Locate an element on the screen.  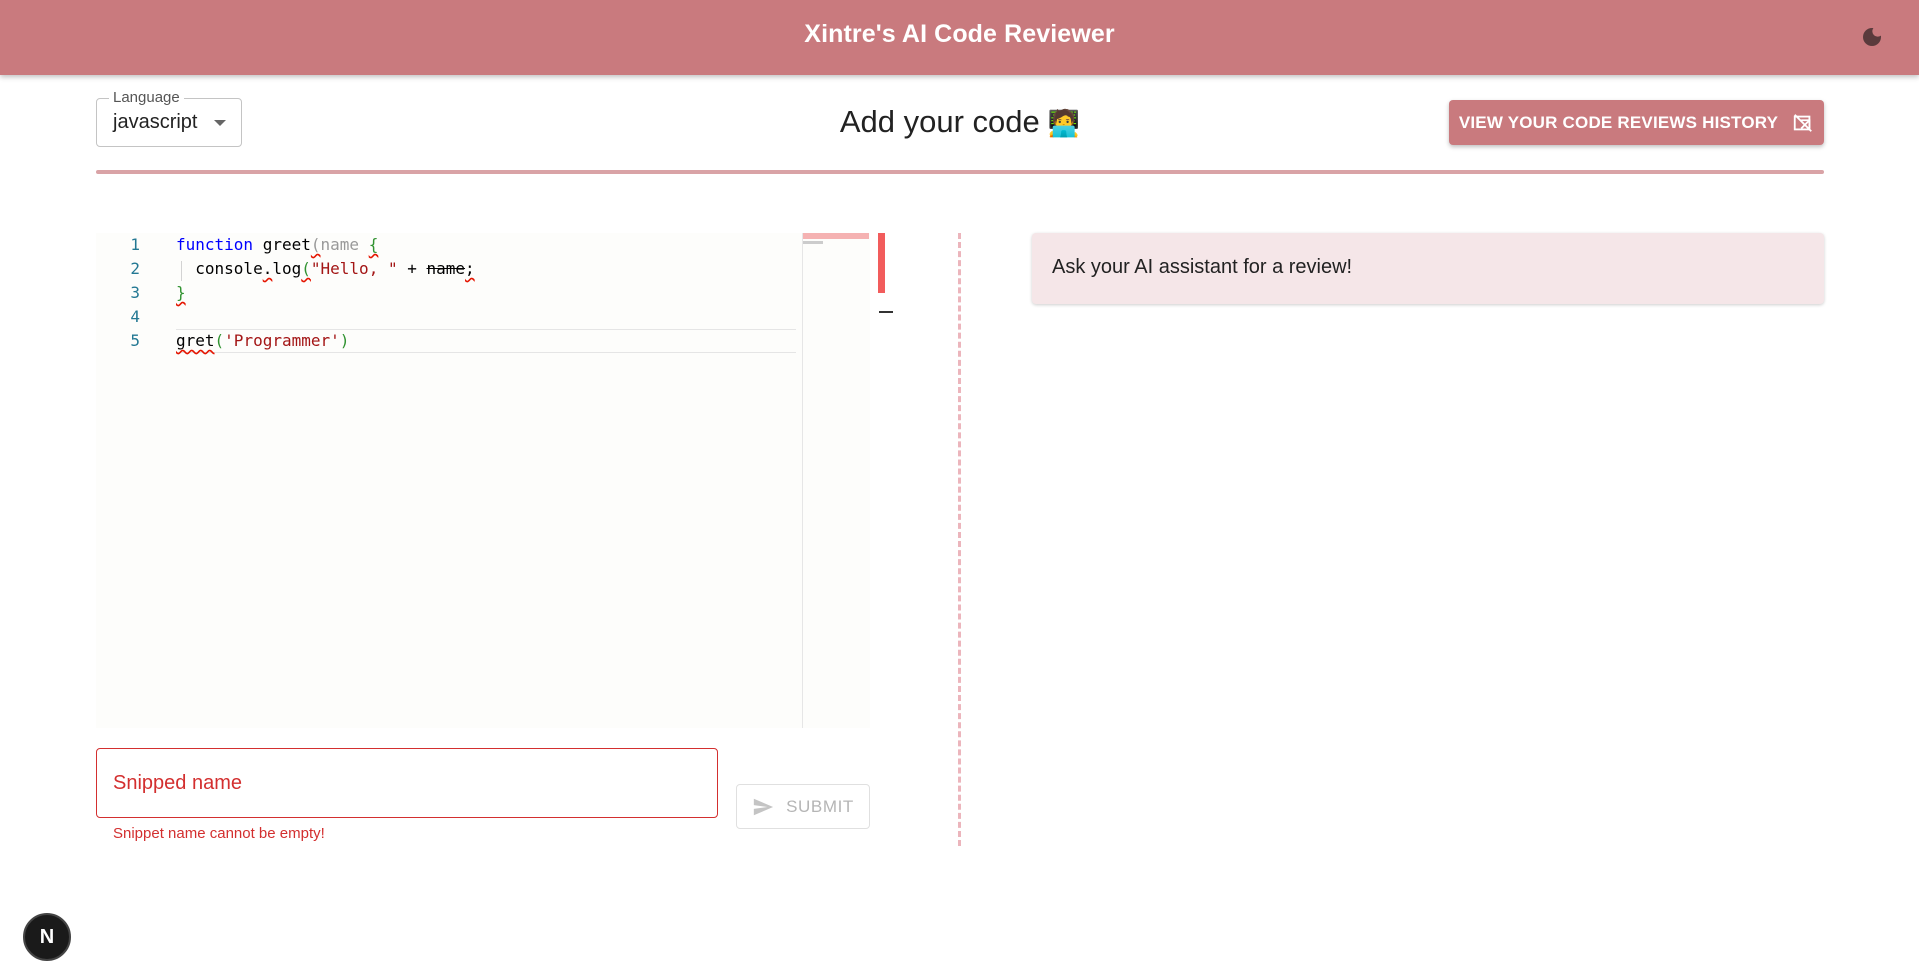
app-title: Xintre's AI Code Reviewer is located at coordinates (959, 34).